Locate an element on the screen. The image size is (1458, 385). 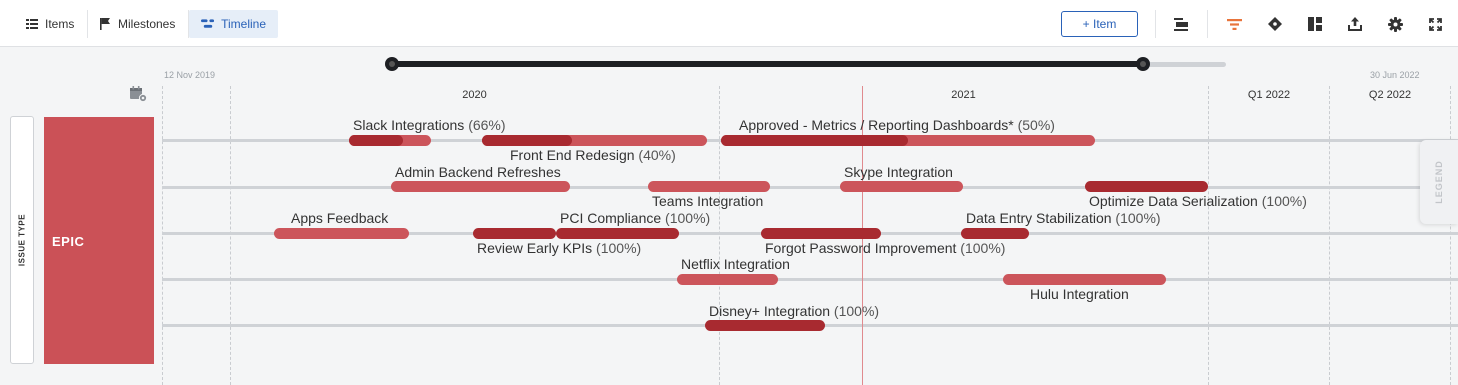
timeline-tab-label: Timeline is located at coordinates (243, 24).